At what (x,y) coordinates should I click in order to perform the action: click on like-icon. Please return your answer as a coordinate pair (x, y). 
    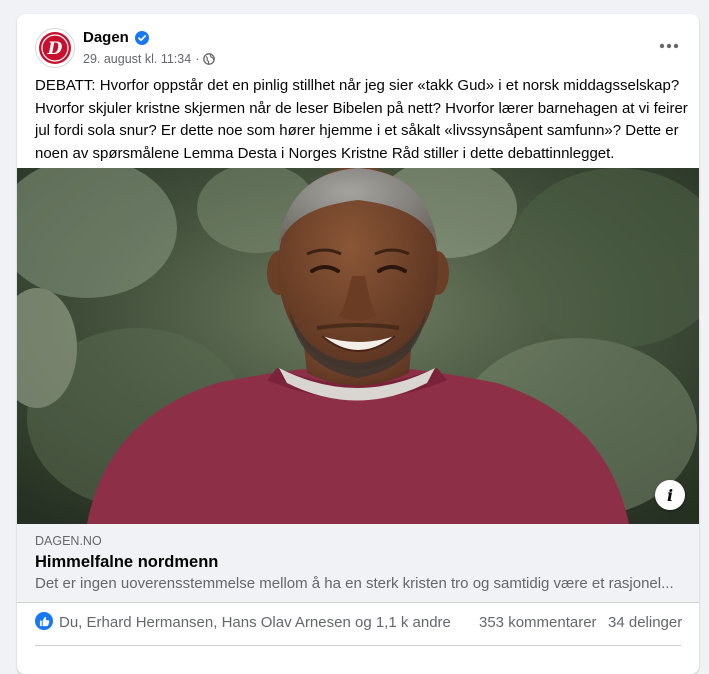
    Looking at the image, I should click on (44, 621).